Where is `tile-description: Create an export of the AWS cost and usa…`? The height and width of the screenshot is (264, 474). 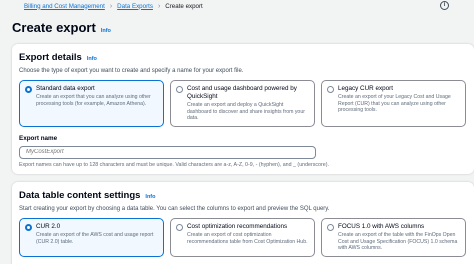 tile-description: Create an export of the AWS cost and usa… is located at coordinates (95, 238).